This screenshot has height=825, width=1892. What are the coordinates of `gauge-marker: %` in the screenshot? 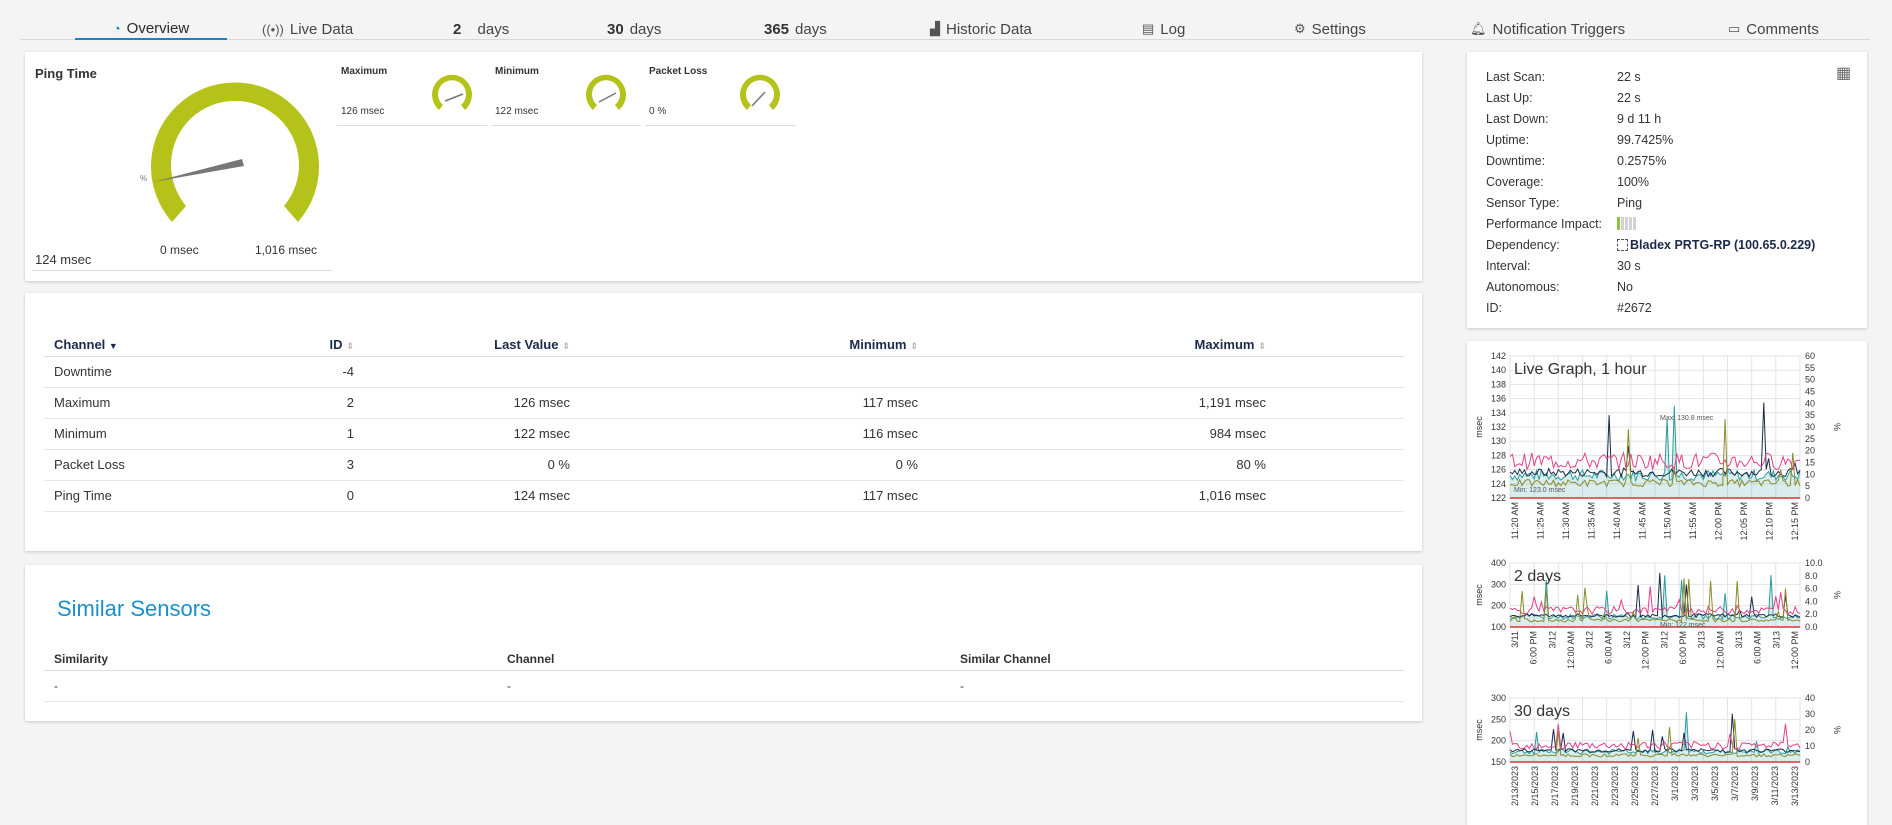 It's located at (143, 178).